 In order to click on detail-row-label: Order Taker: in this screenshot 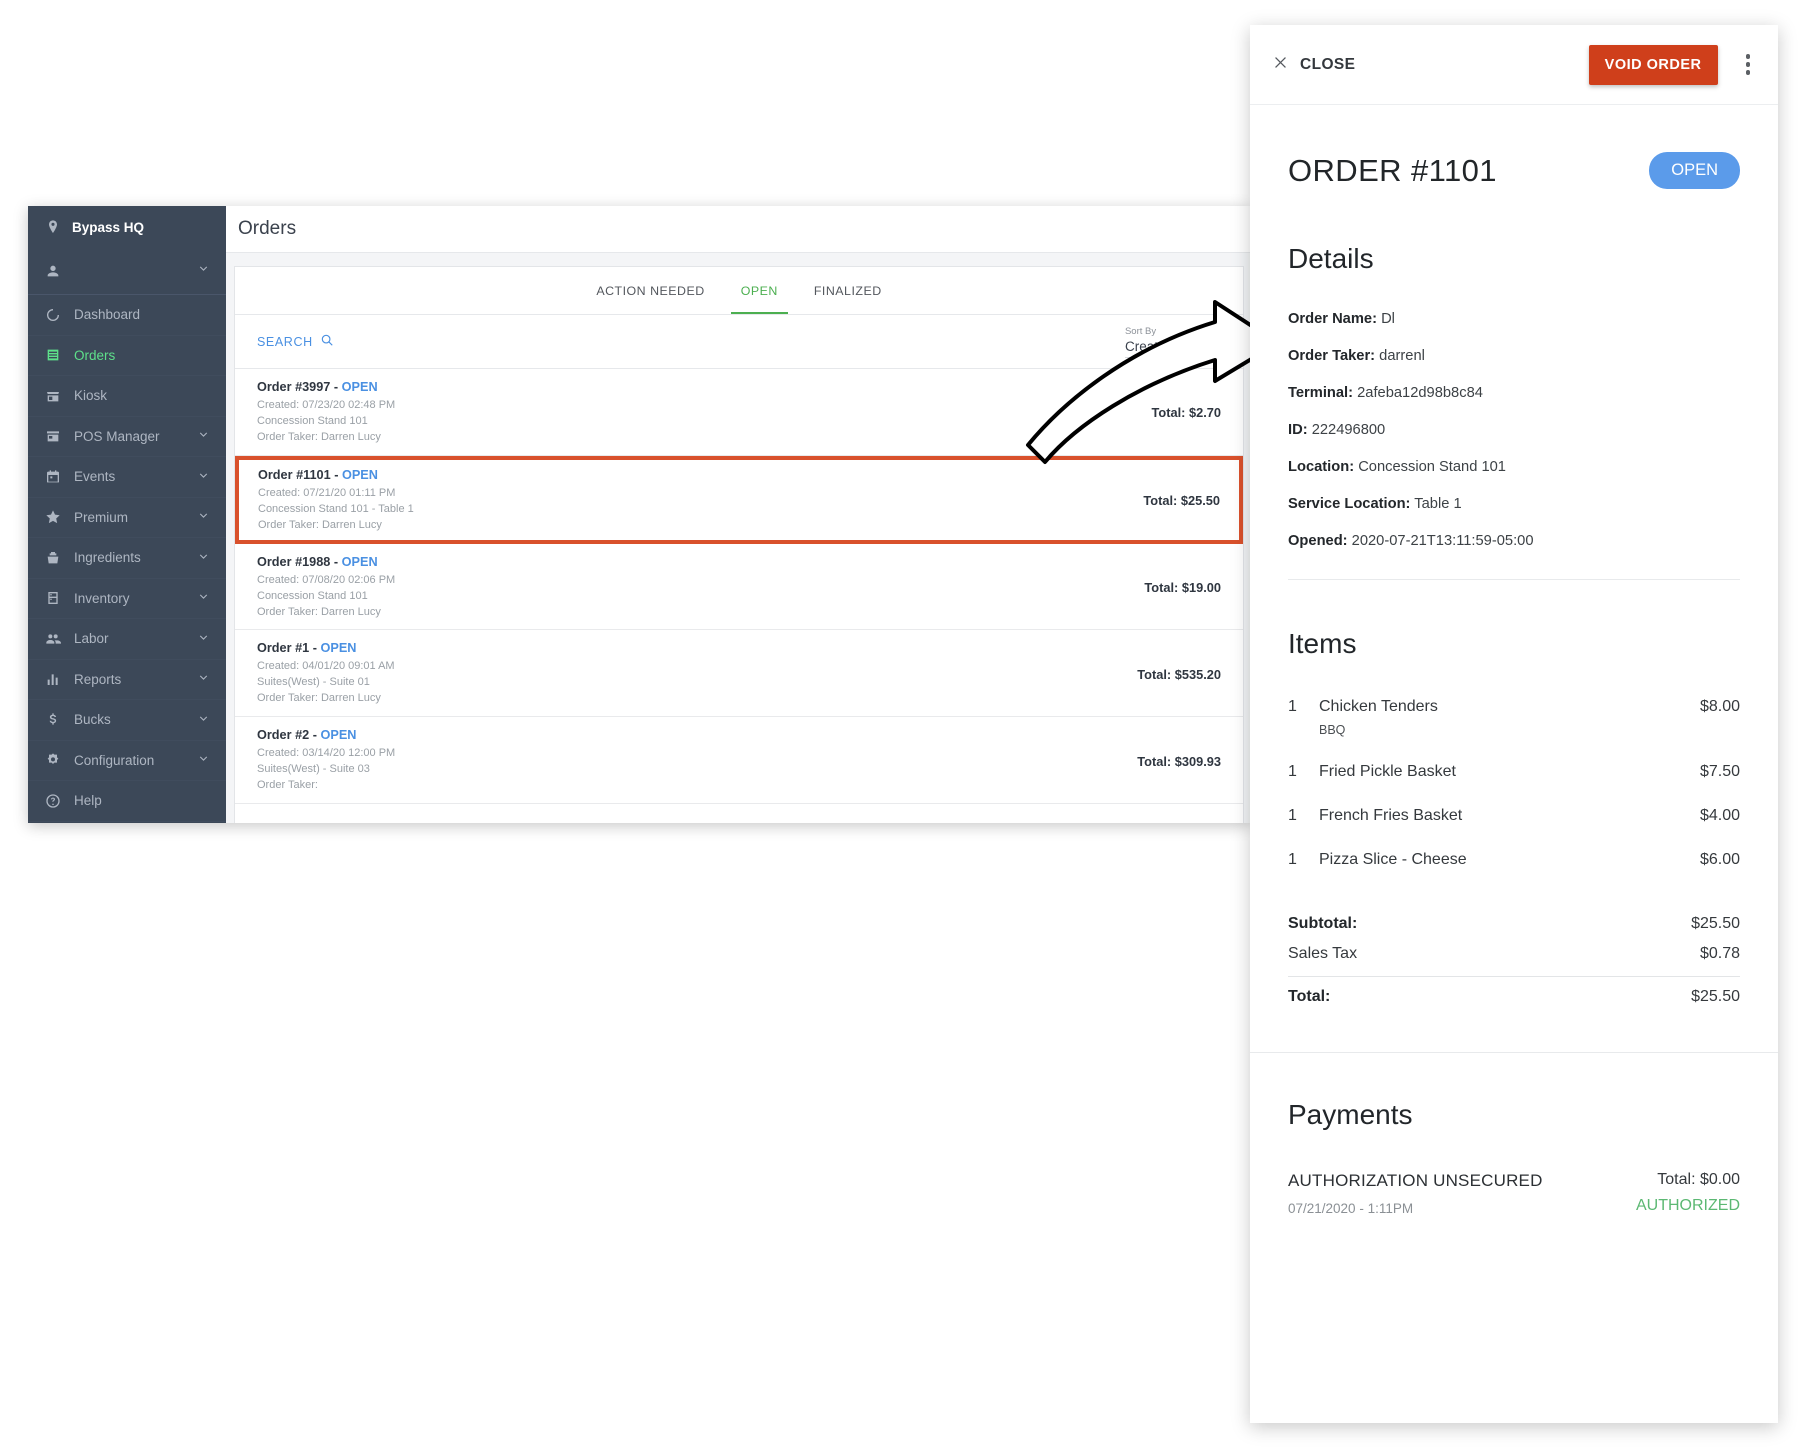, I will do `click(1332, 356)`.